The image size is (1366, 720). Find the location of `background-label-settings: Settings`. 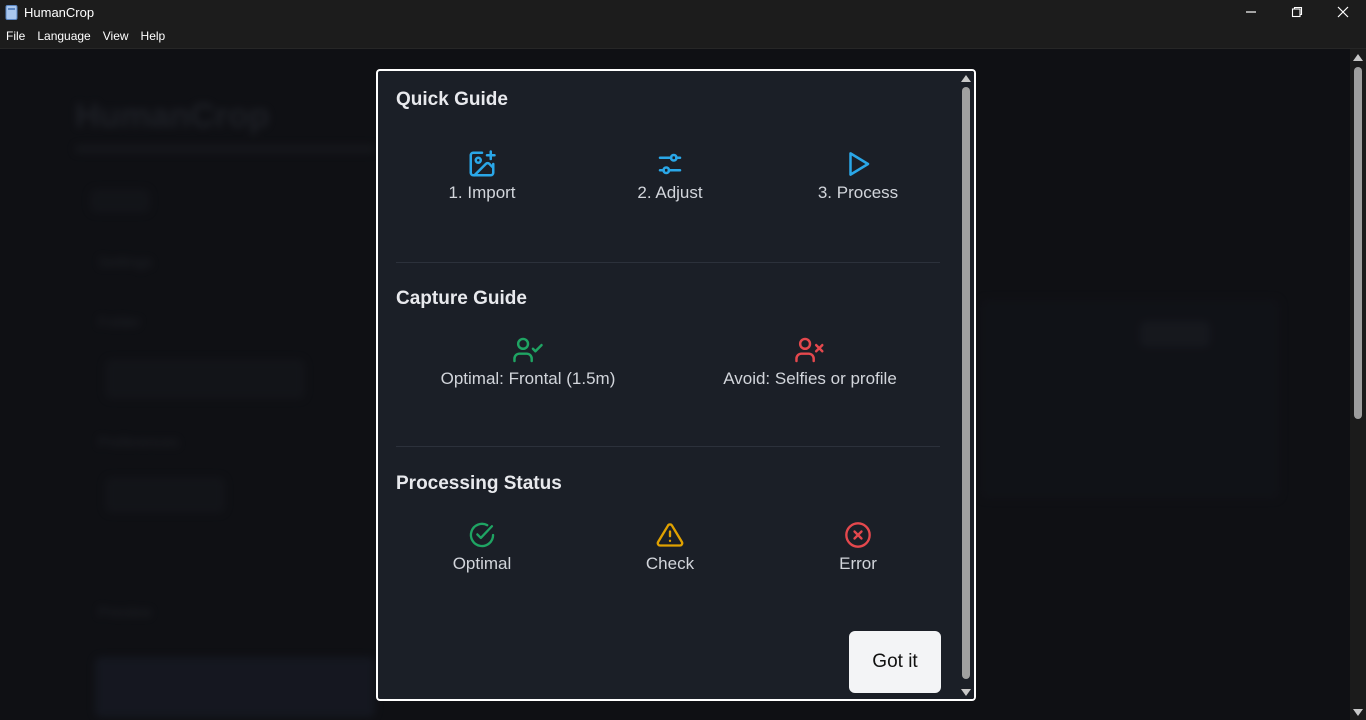

background-label-settings: Settings is located at coordinates (125, 262).